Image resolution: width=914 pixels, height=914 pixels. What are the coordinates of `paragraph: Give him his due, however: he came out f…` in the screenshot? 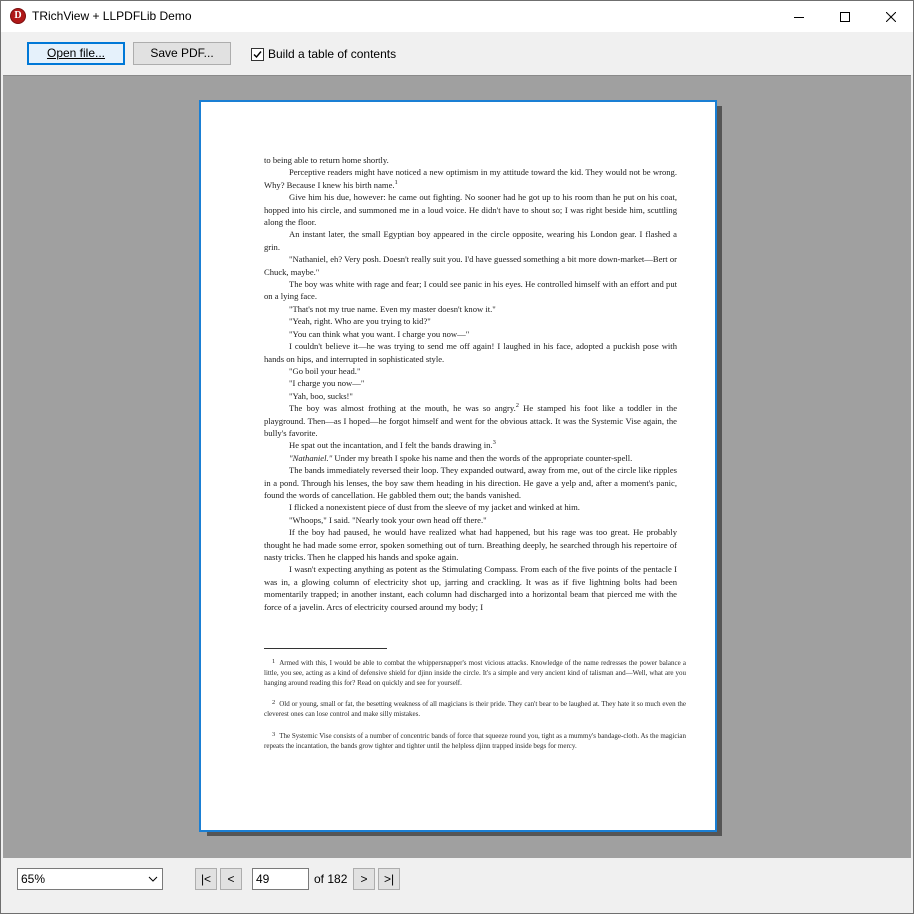 It's located at (470, 210).